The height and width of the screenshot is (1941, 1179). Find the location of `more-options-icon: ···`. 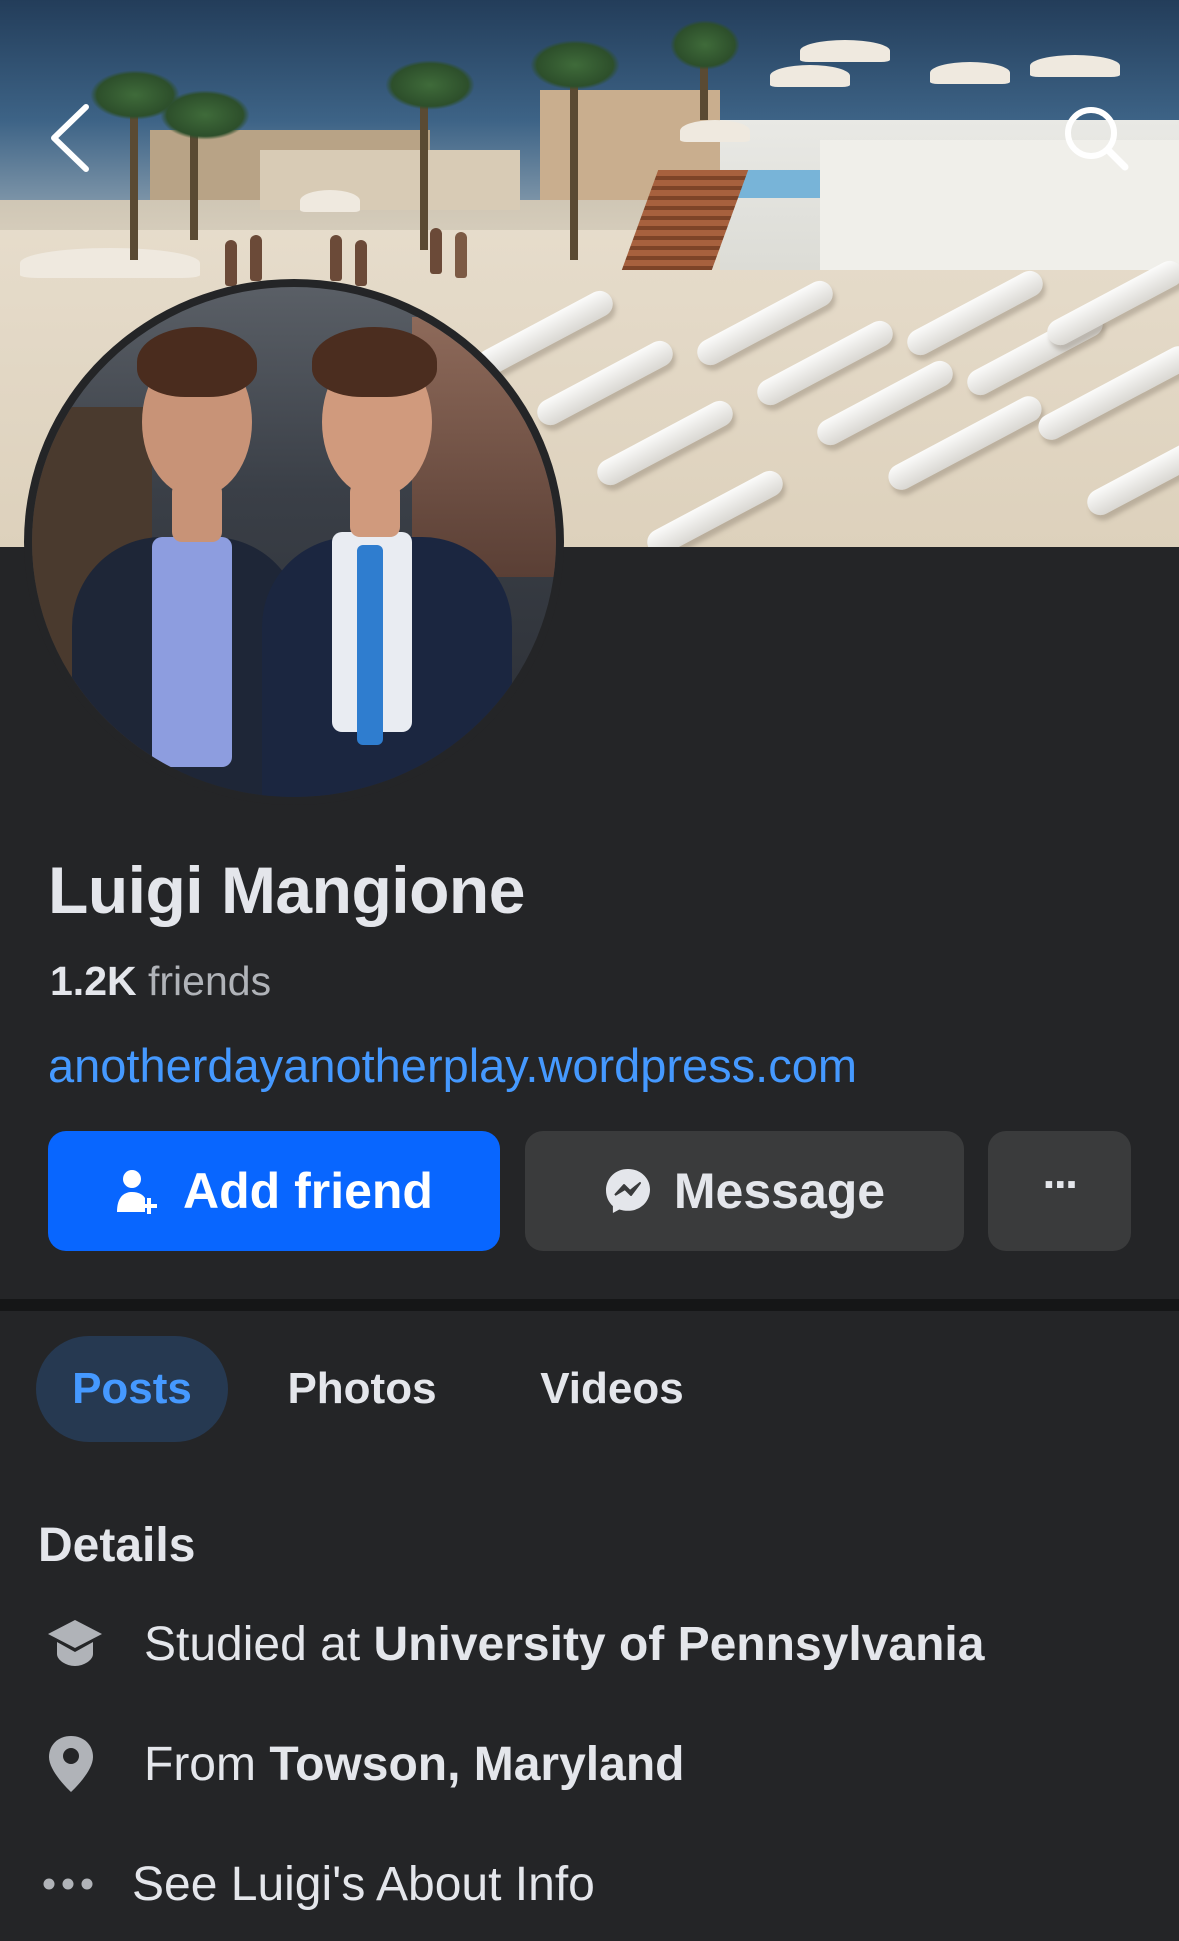

more-options-icon: ··· is located at coordinates (1061, 1184).